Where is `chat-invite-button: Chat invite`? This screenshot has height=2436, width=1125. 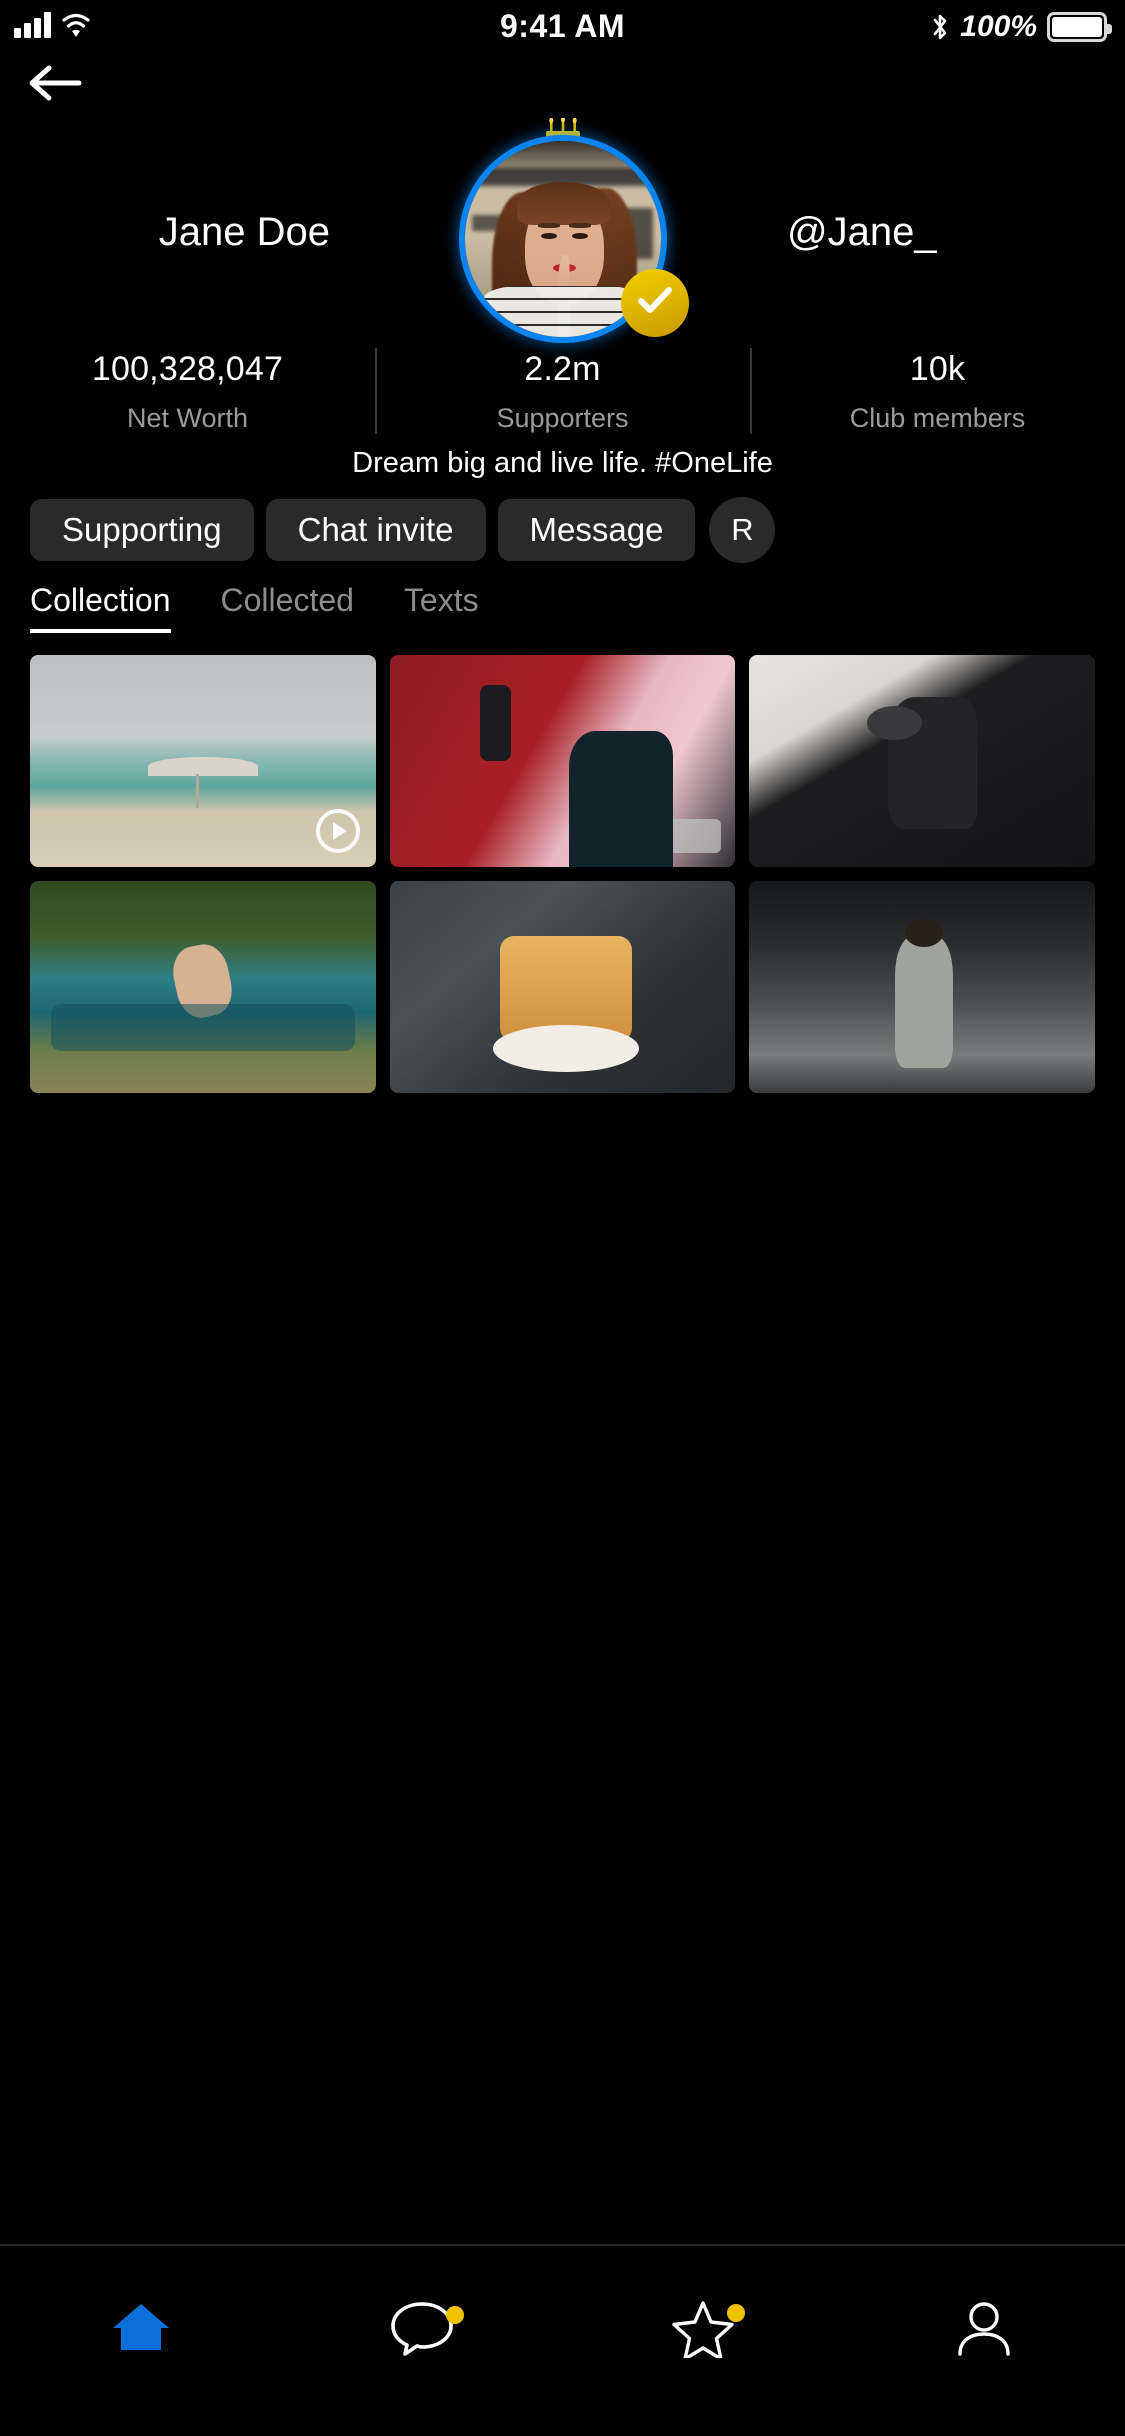
chat-invite-button: Chat invite is located at coordinates (375, 530).